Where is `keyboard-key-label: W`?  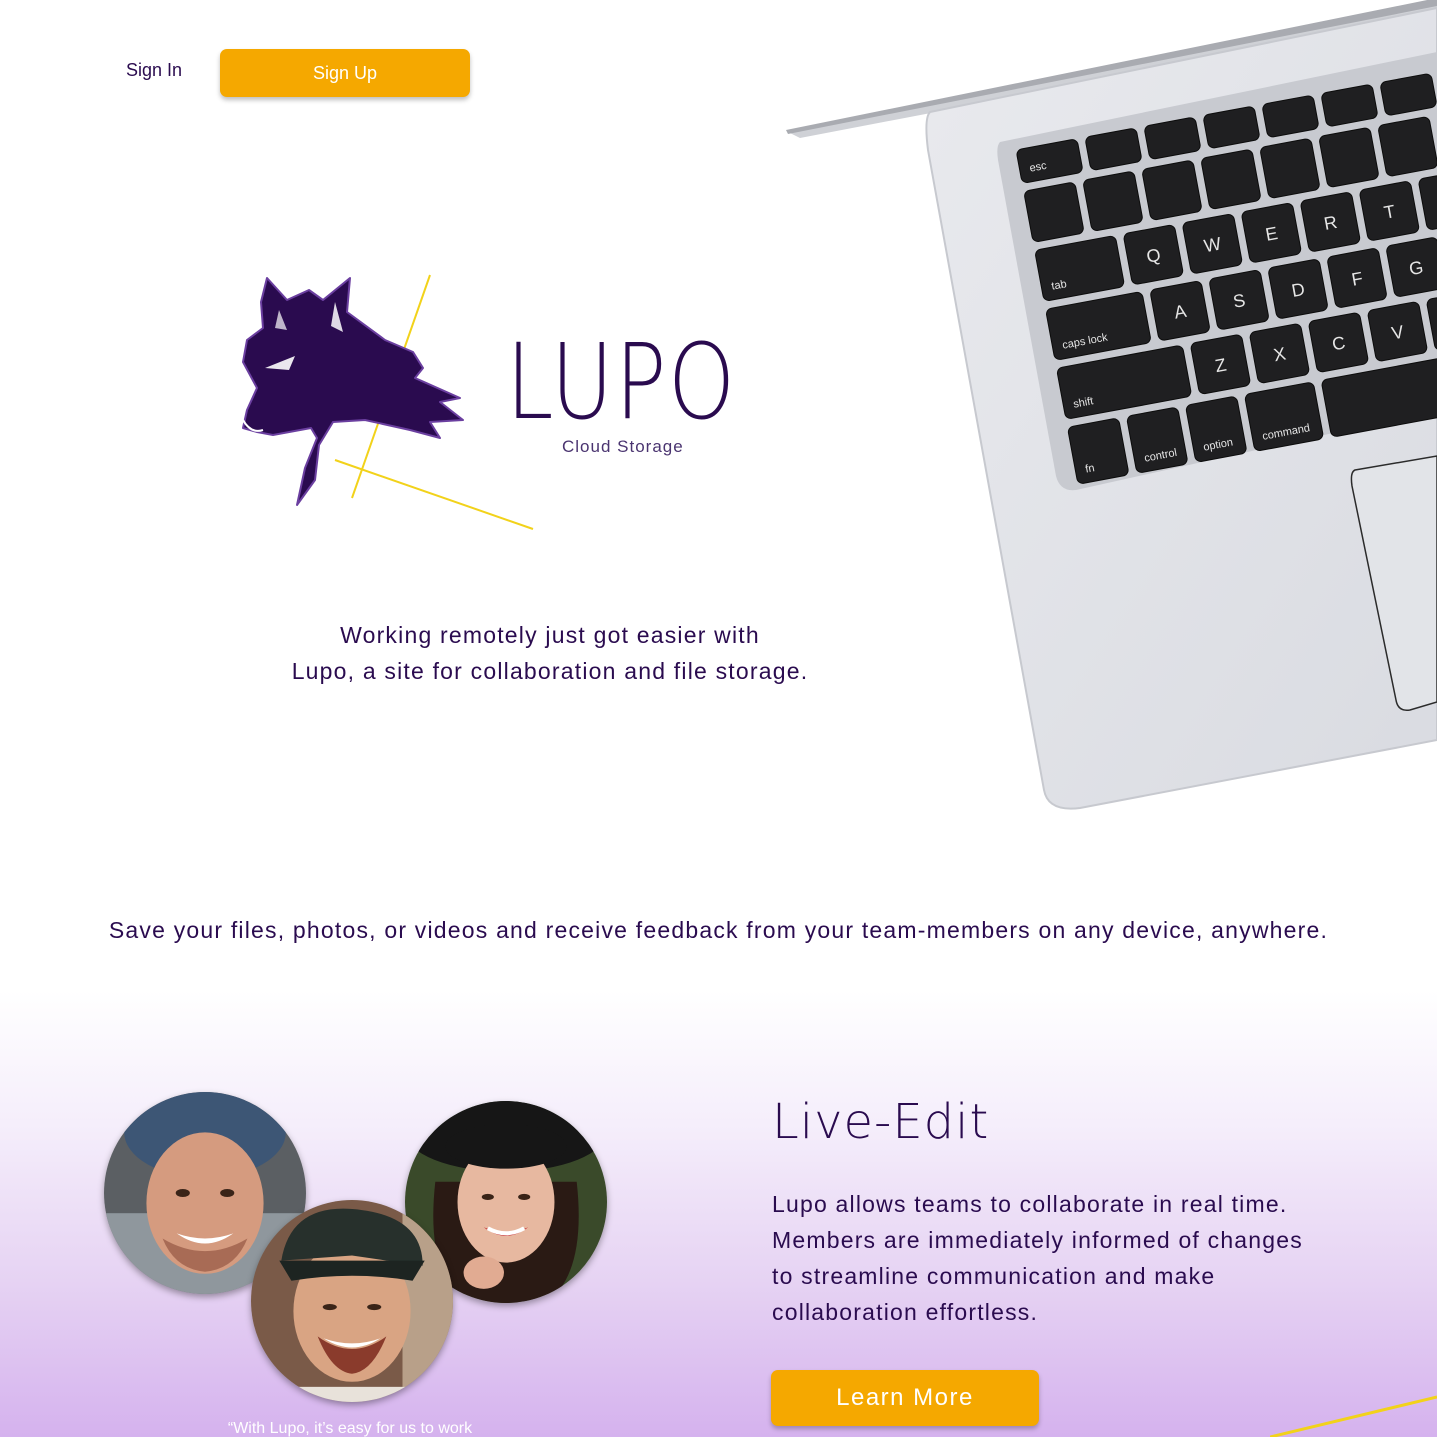 keyboard-key-label: W is located at coordinates (1212, 244).